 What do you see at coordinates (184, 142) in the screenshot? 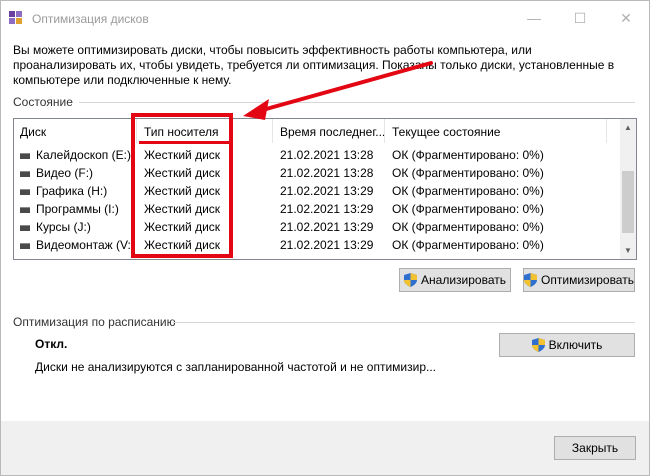
I see `highlight-underline-annotation` at bounding box center [184, 142].